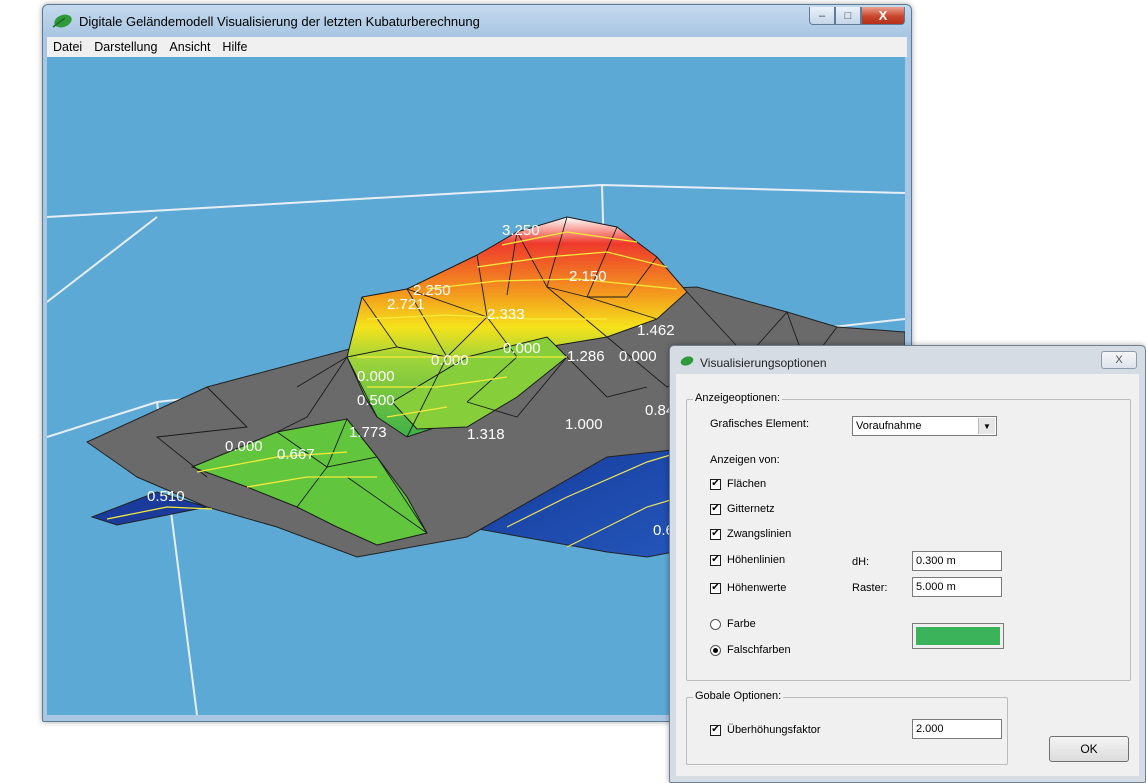 The image size is (1146, 783). Describe the element at coordinates (521, 230) in the screenshot. I see `height-label: 3.250` at that location.